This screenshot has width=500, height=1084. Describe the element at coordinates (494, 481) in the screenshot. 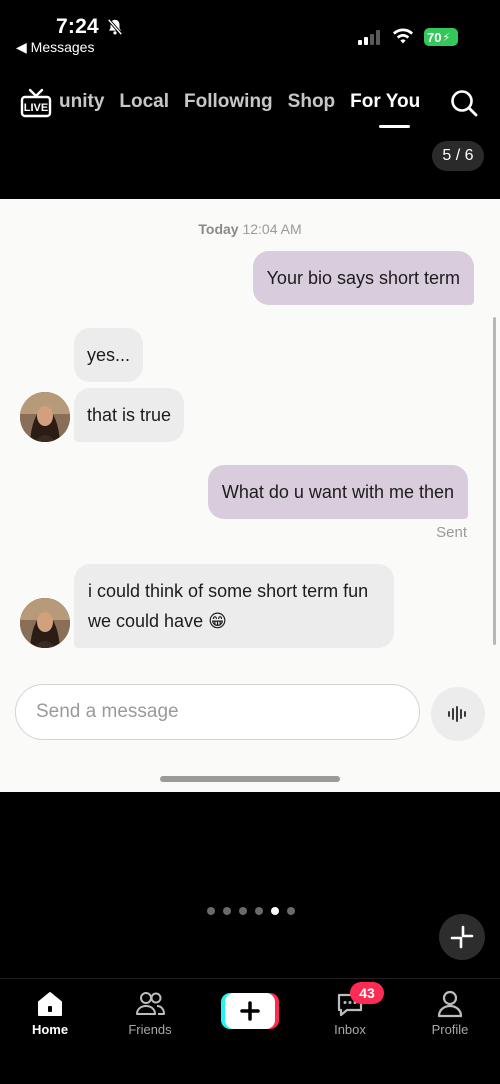

I see `chat-scrollbar` at that location.